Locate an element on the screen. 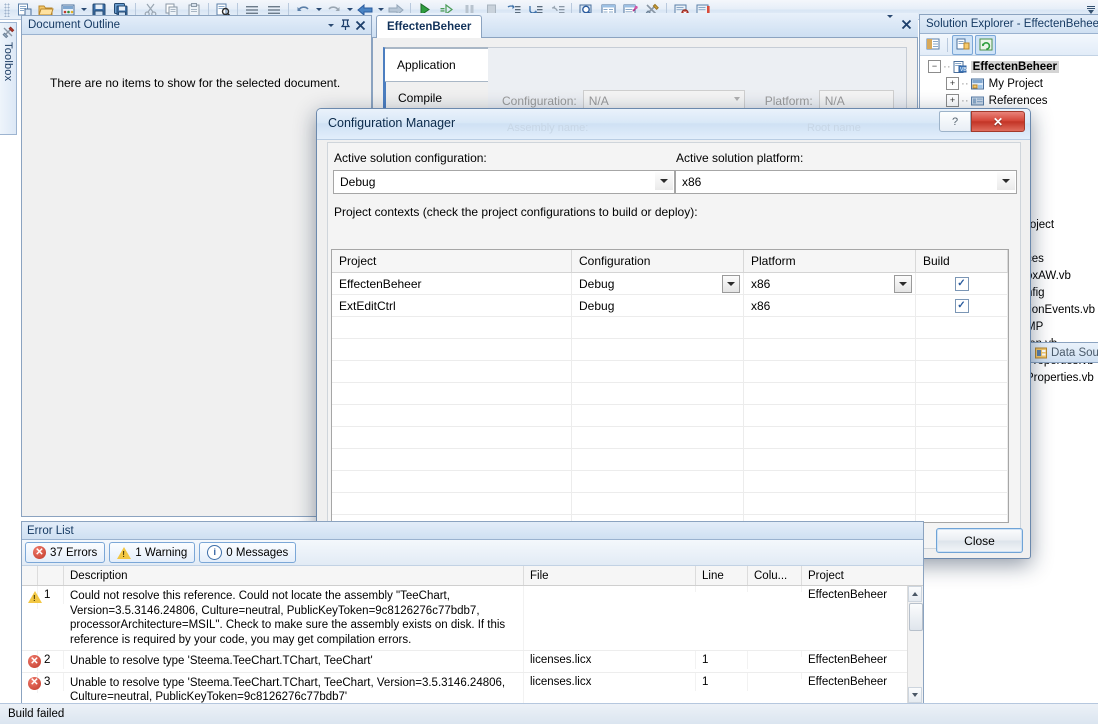 This screenshot has width=1098, height=724. close-button-label: Close is located at coordinates (979, 540).